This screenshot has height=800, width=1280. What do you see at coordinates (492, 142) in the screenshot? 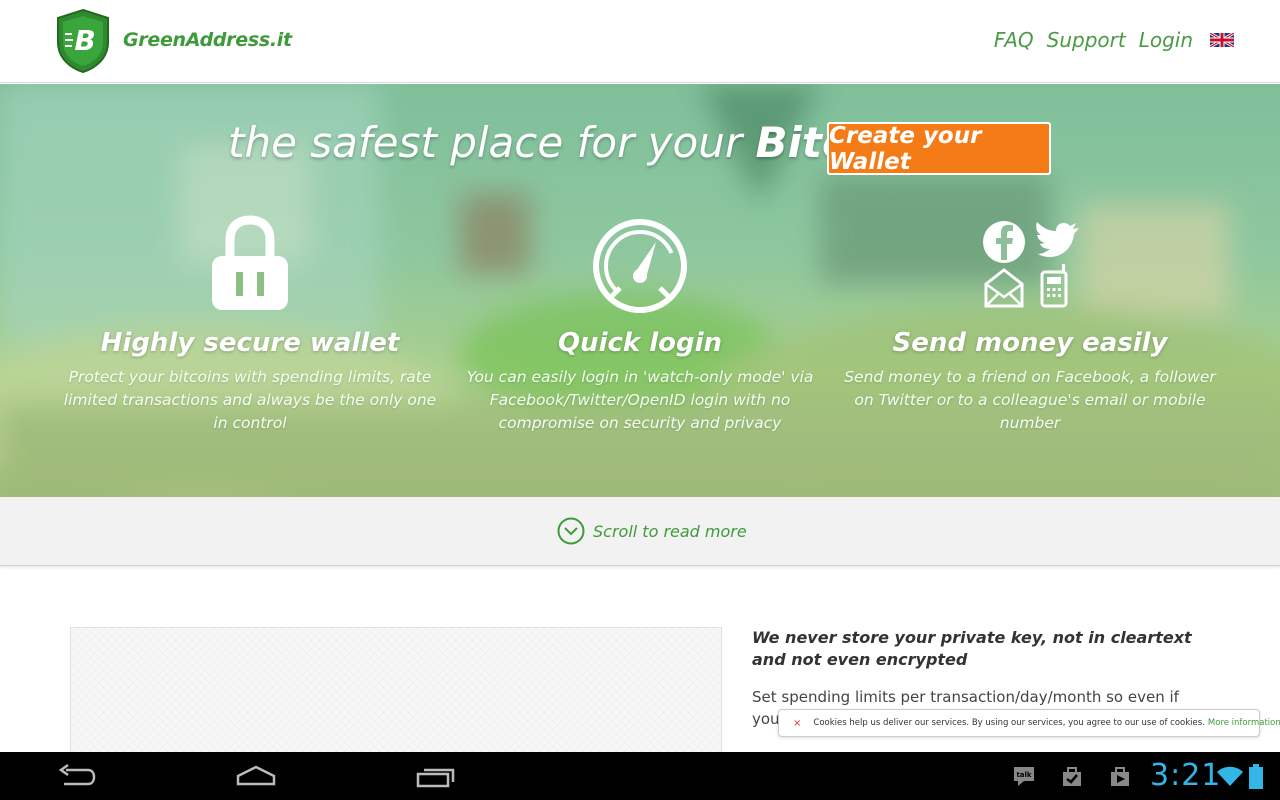
I see `tagline-prefix: the safest place for your` at bounding box center [492, 142].